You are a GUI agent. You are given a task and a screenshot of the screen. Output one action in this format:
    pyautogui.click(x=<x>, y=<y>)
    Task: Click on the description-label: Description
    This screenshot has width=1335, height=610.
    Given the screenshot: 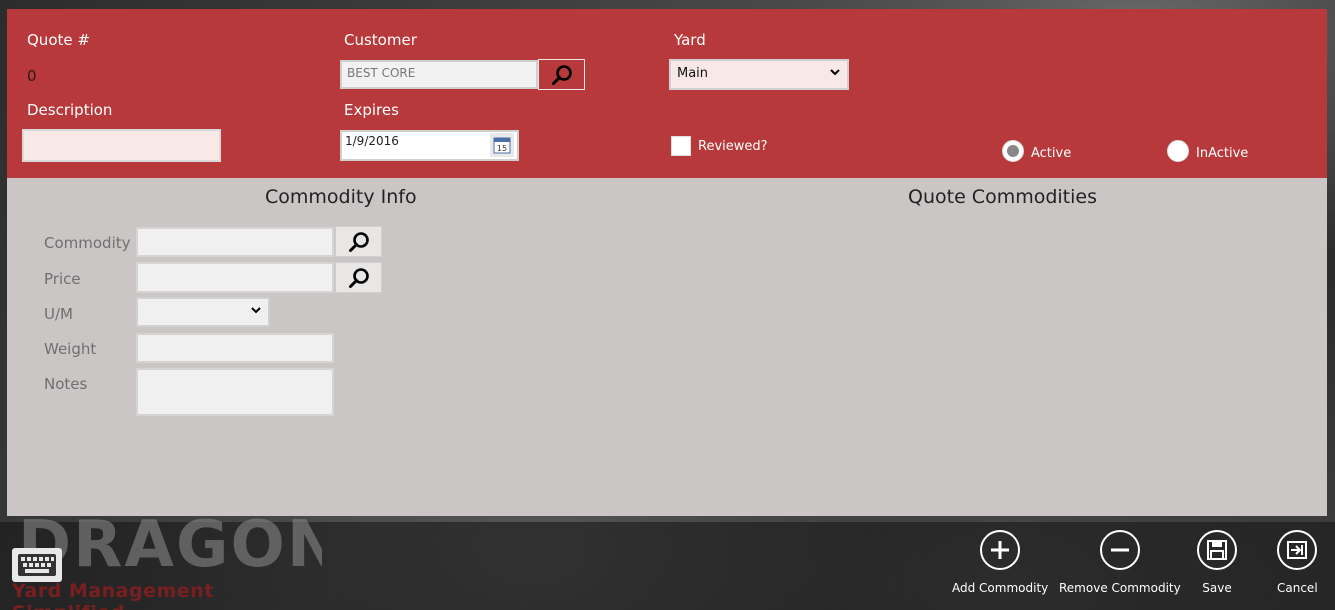 What is the action you would take?
    pyautogui.click(x=70, y=110)
    